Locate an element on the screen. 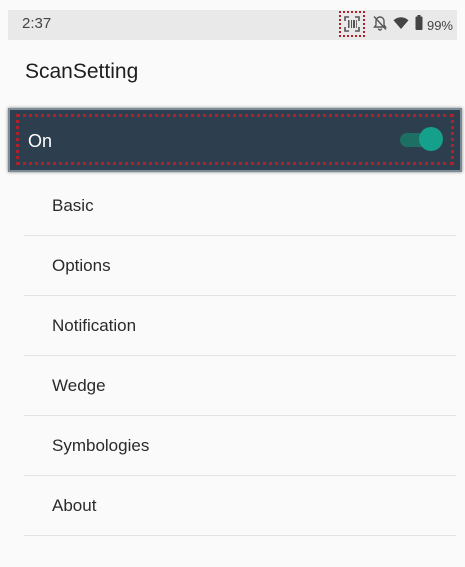  scanner-master-switch-bar: On is located at coordinates (235, 140).